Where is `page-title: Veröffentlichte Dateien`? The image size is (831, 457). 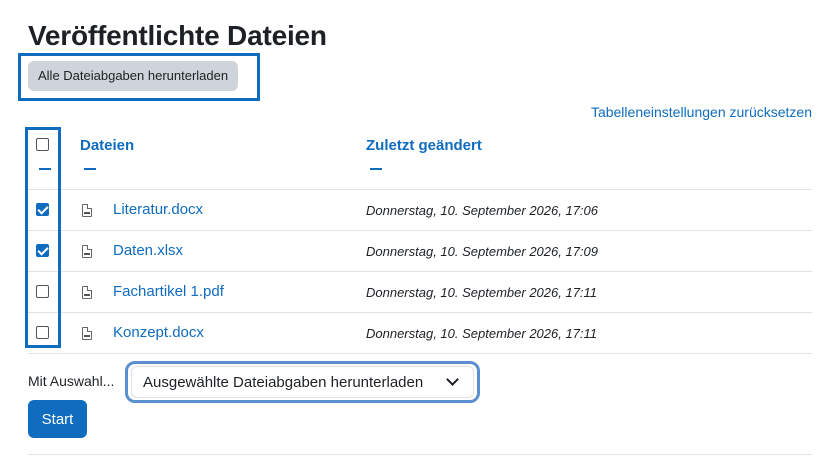 page-title: Veröffentlichte Dateien is located at coordinates (177, 35).